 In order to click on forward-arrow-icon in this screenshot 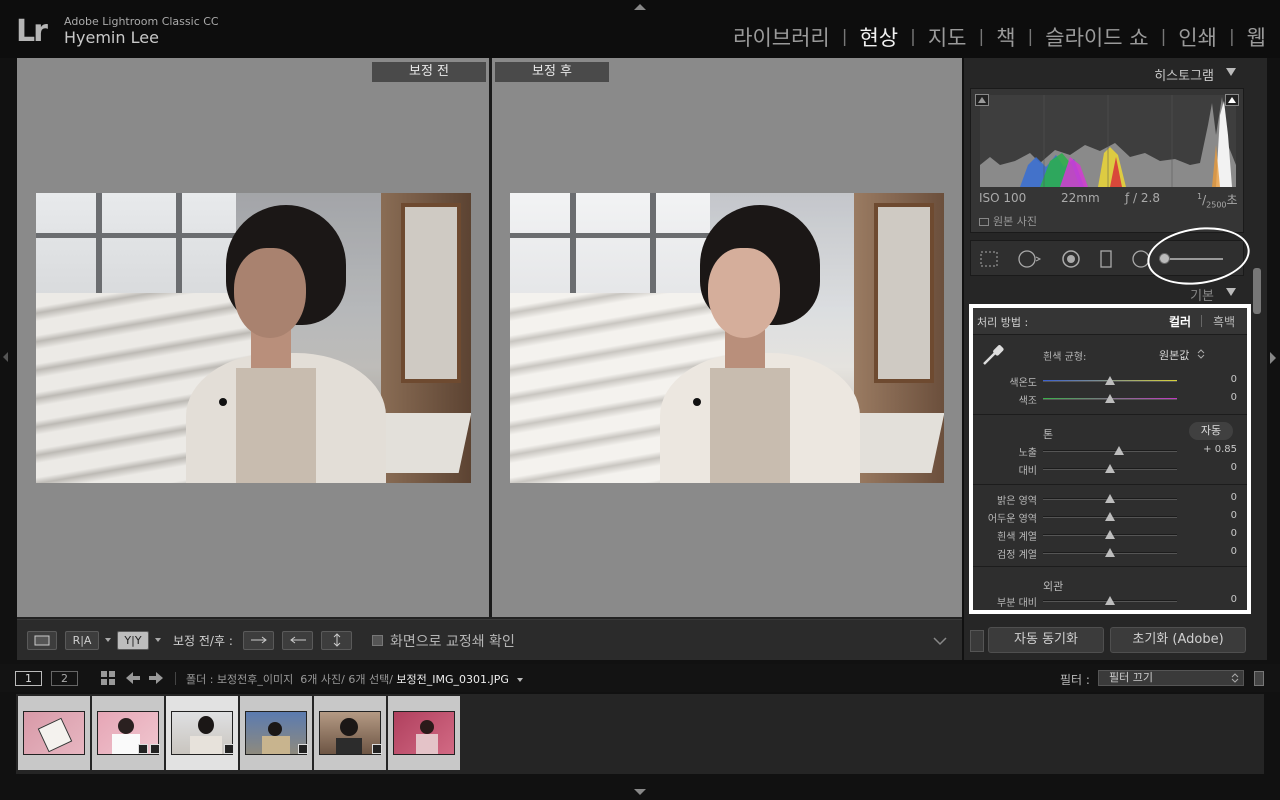, I will do `click(156, 678)`.